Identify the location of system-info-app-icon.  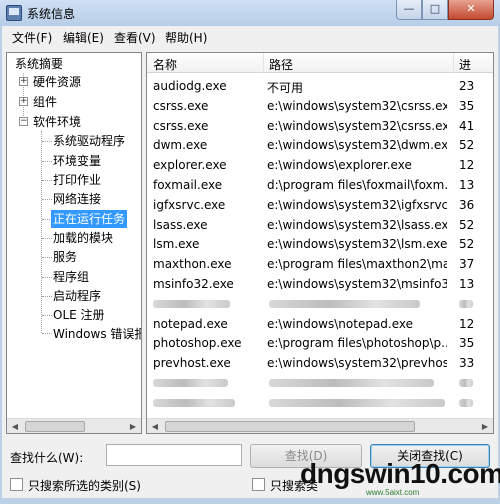
(14, 13).